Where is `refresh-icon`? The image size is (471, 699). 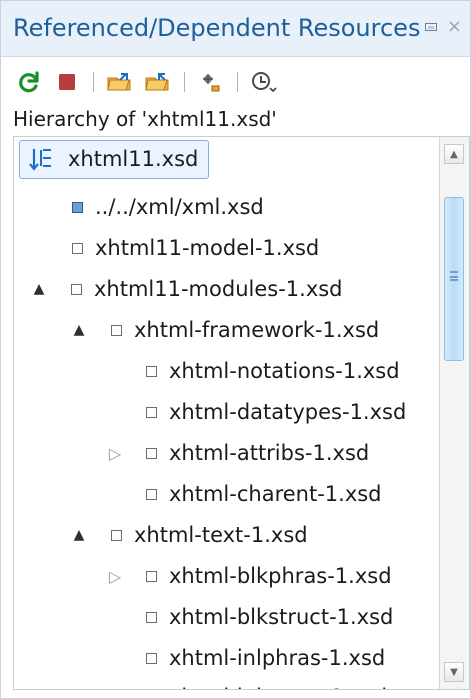 refresh-icon is located at coordinates (29, 82).